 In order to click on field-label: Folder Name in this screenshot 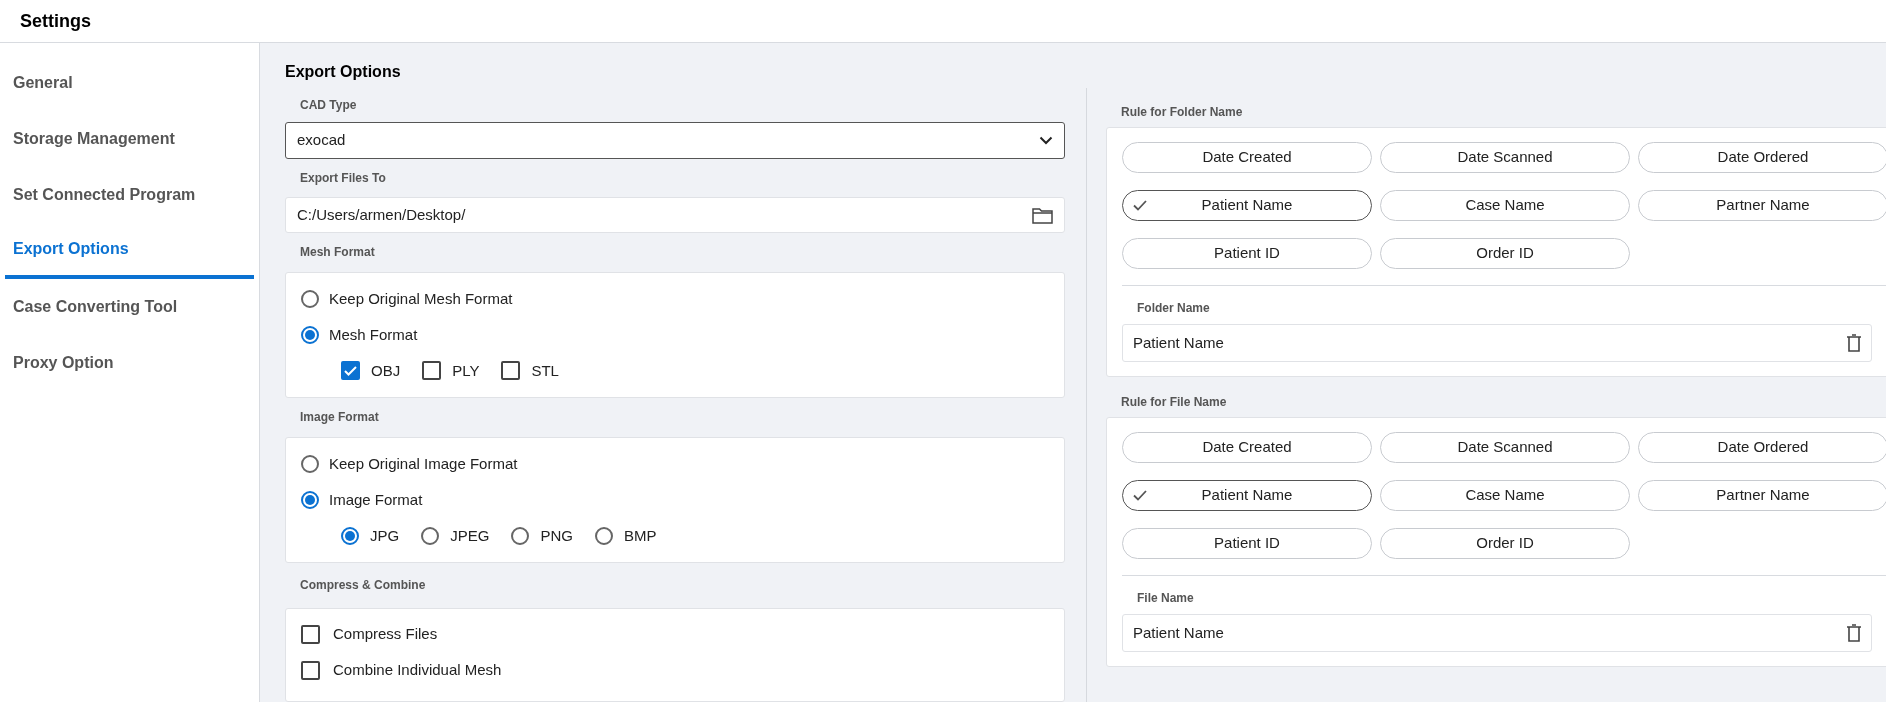, I will do `click(1173, 308)`.